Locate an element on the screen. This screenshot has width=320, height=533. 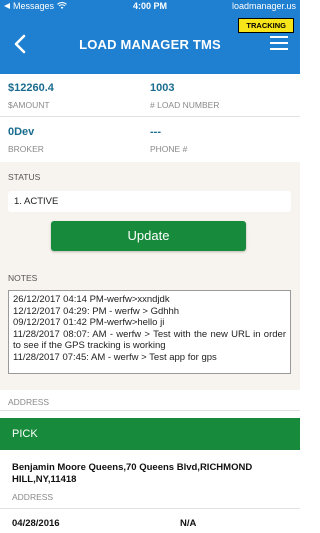
amount-field: $12260.4 $AMOUNT is located at coordinates (83, 103).